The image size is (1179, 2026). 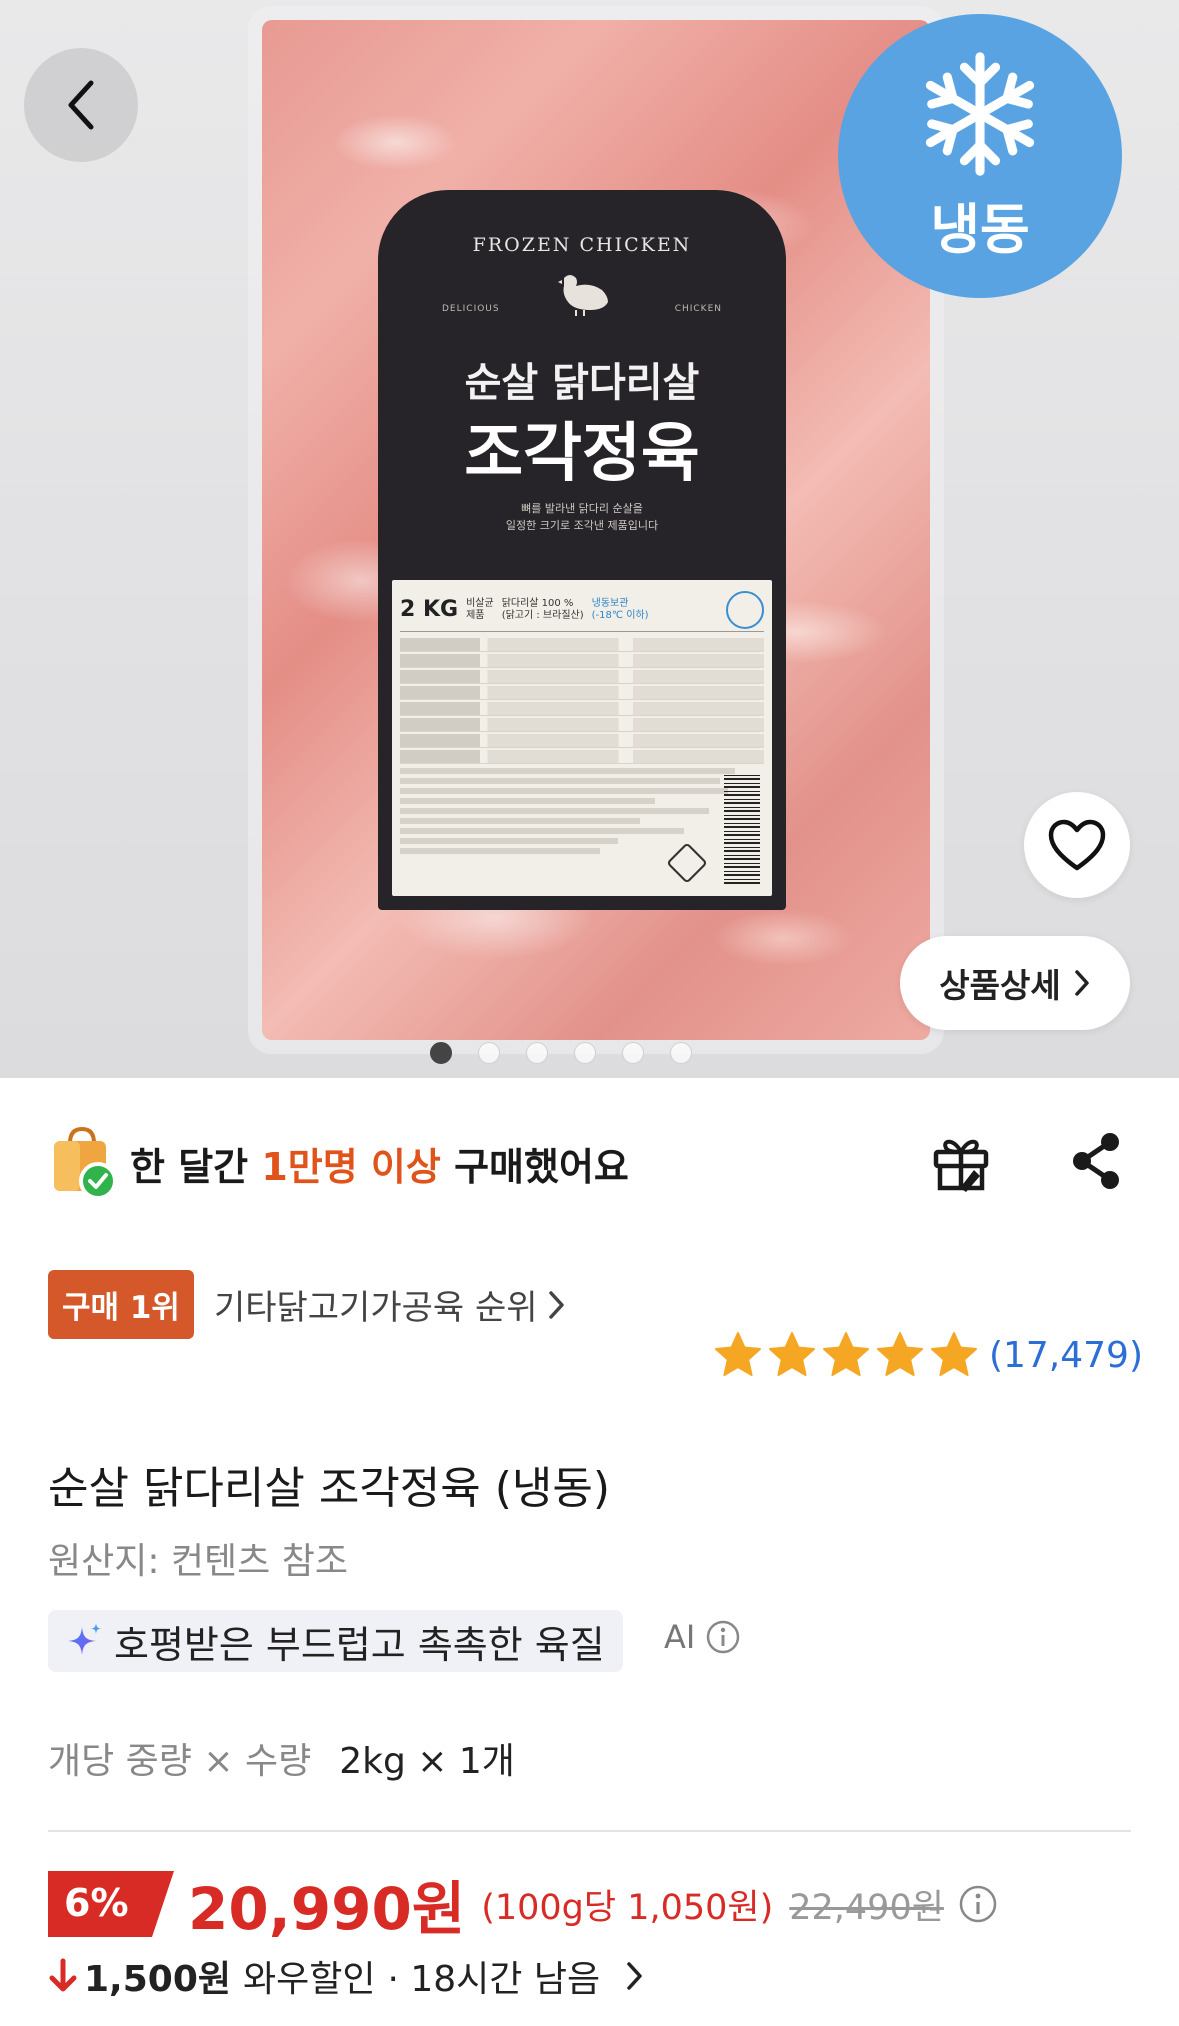 I want to click on label-sub-right: CHICKEN, so click(x=698, y=309).